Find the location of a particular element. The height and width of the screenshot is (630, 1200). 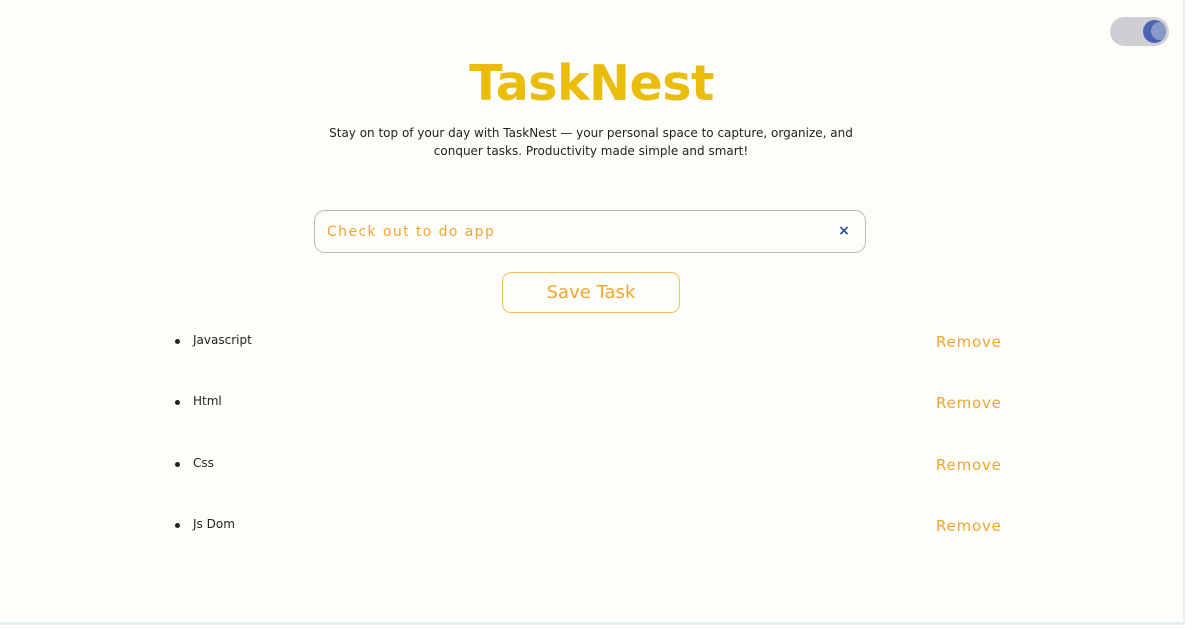

task-text: Js Dom is located at coordinates (214, 524).